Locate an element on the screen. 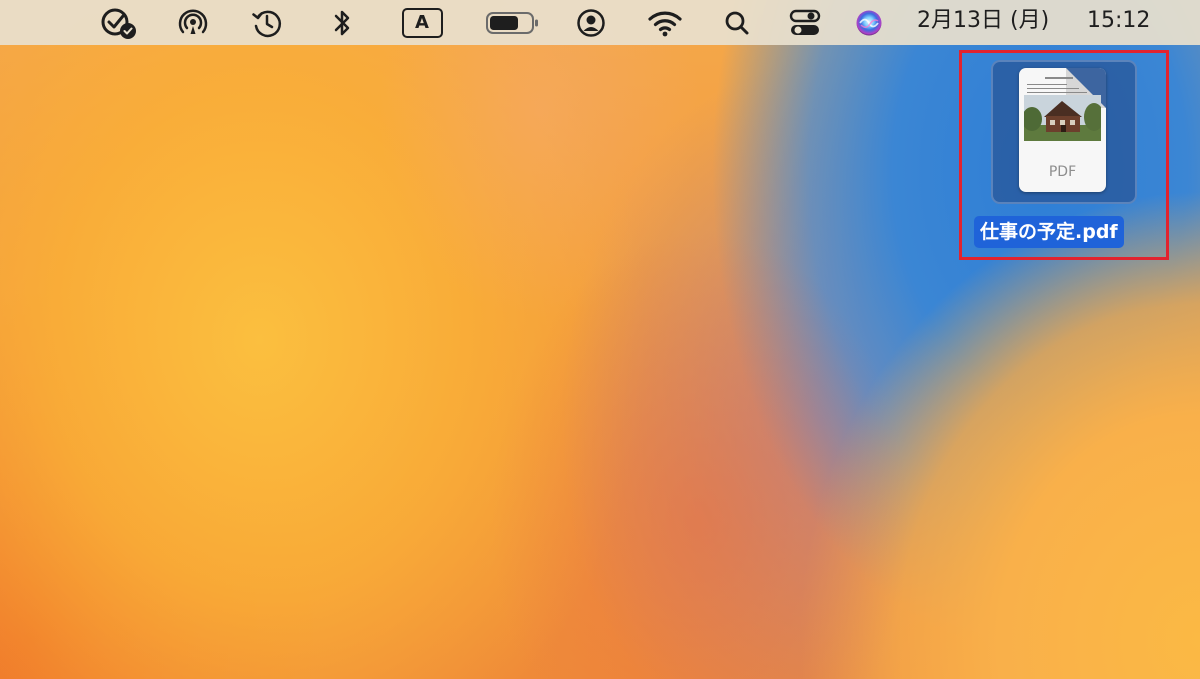 This screenshot has width=1200, height=679. siri-icon is located at coordinates (869, 22).